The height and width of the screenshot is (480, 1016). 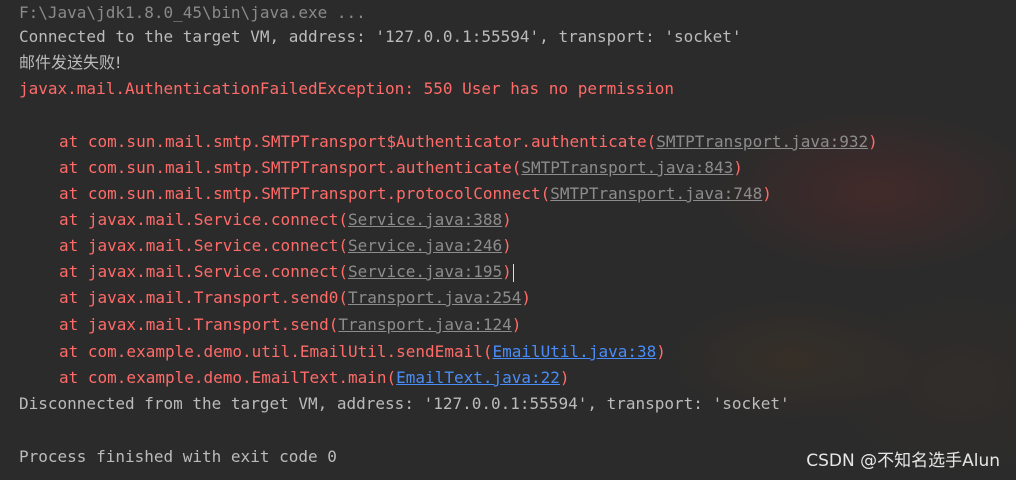 What do you see at coordinates (656, 193) in the screenshot?
I see `source-link: SMTPTransport.java:748` at bounding box center [656, 193].